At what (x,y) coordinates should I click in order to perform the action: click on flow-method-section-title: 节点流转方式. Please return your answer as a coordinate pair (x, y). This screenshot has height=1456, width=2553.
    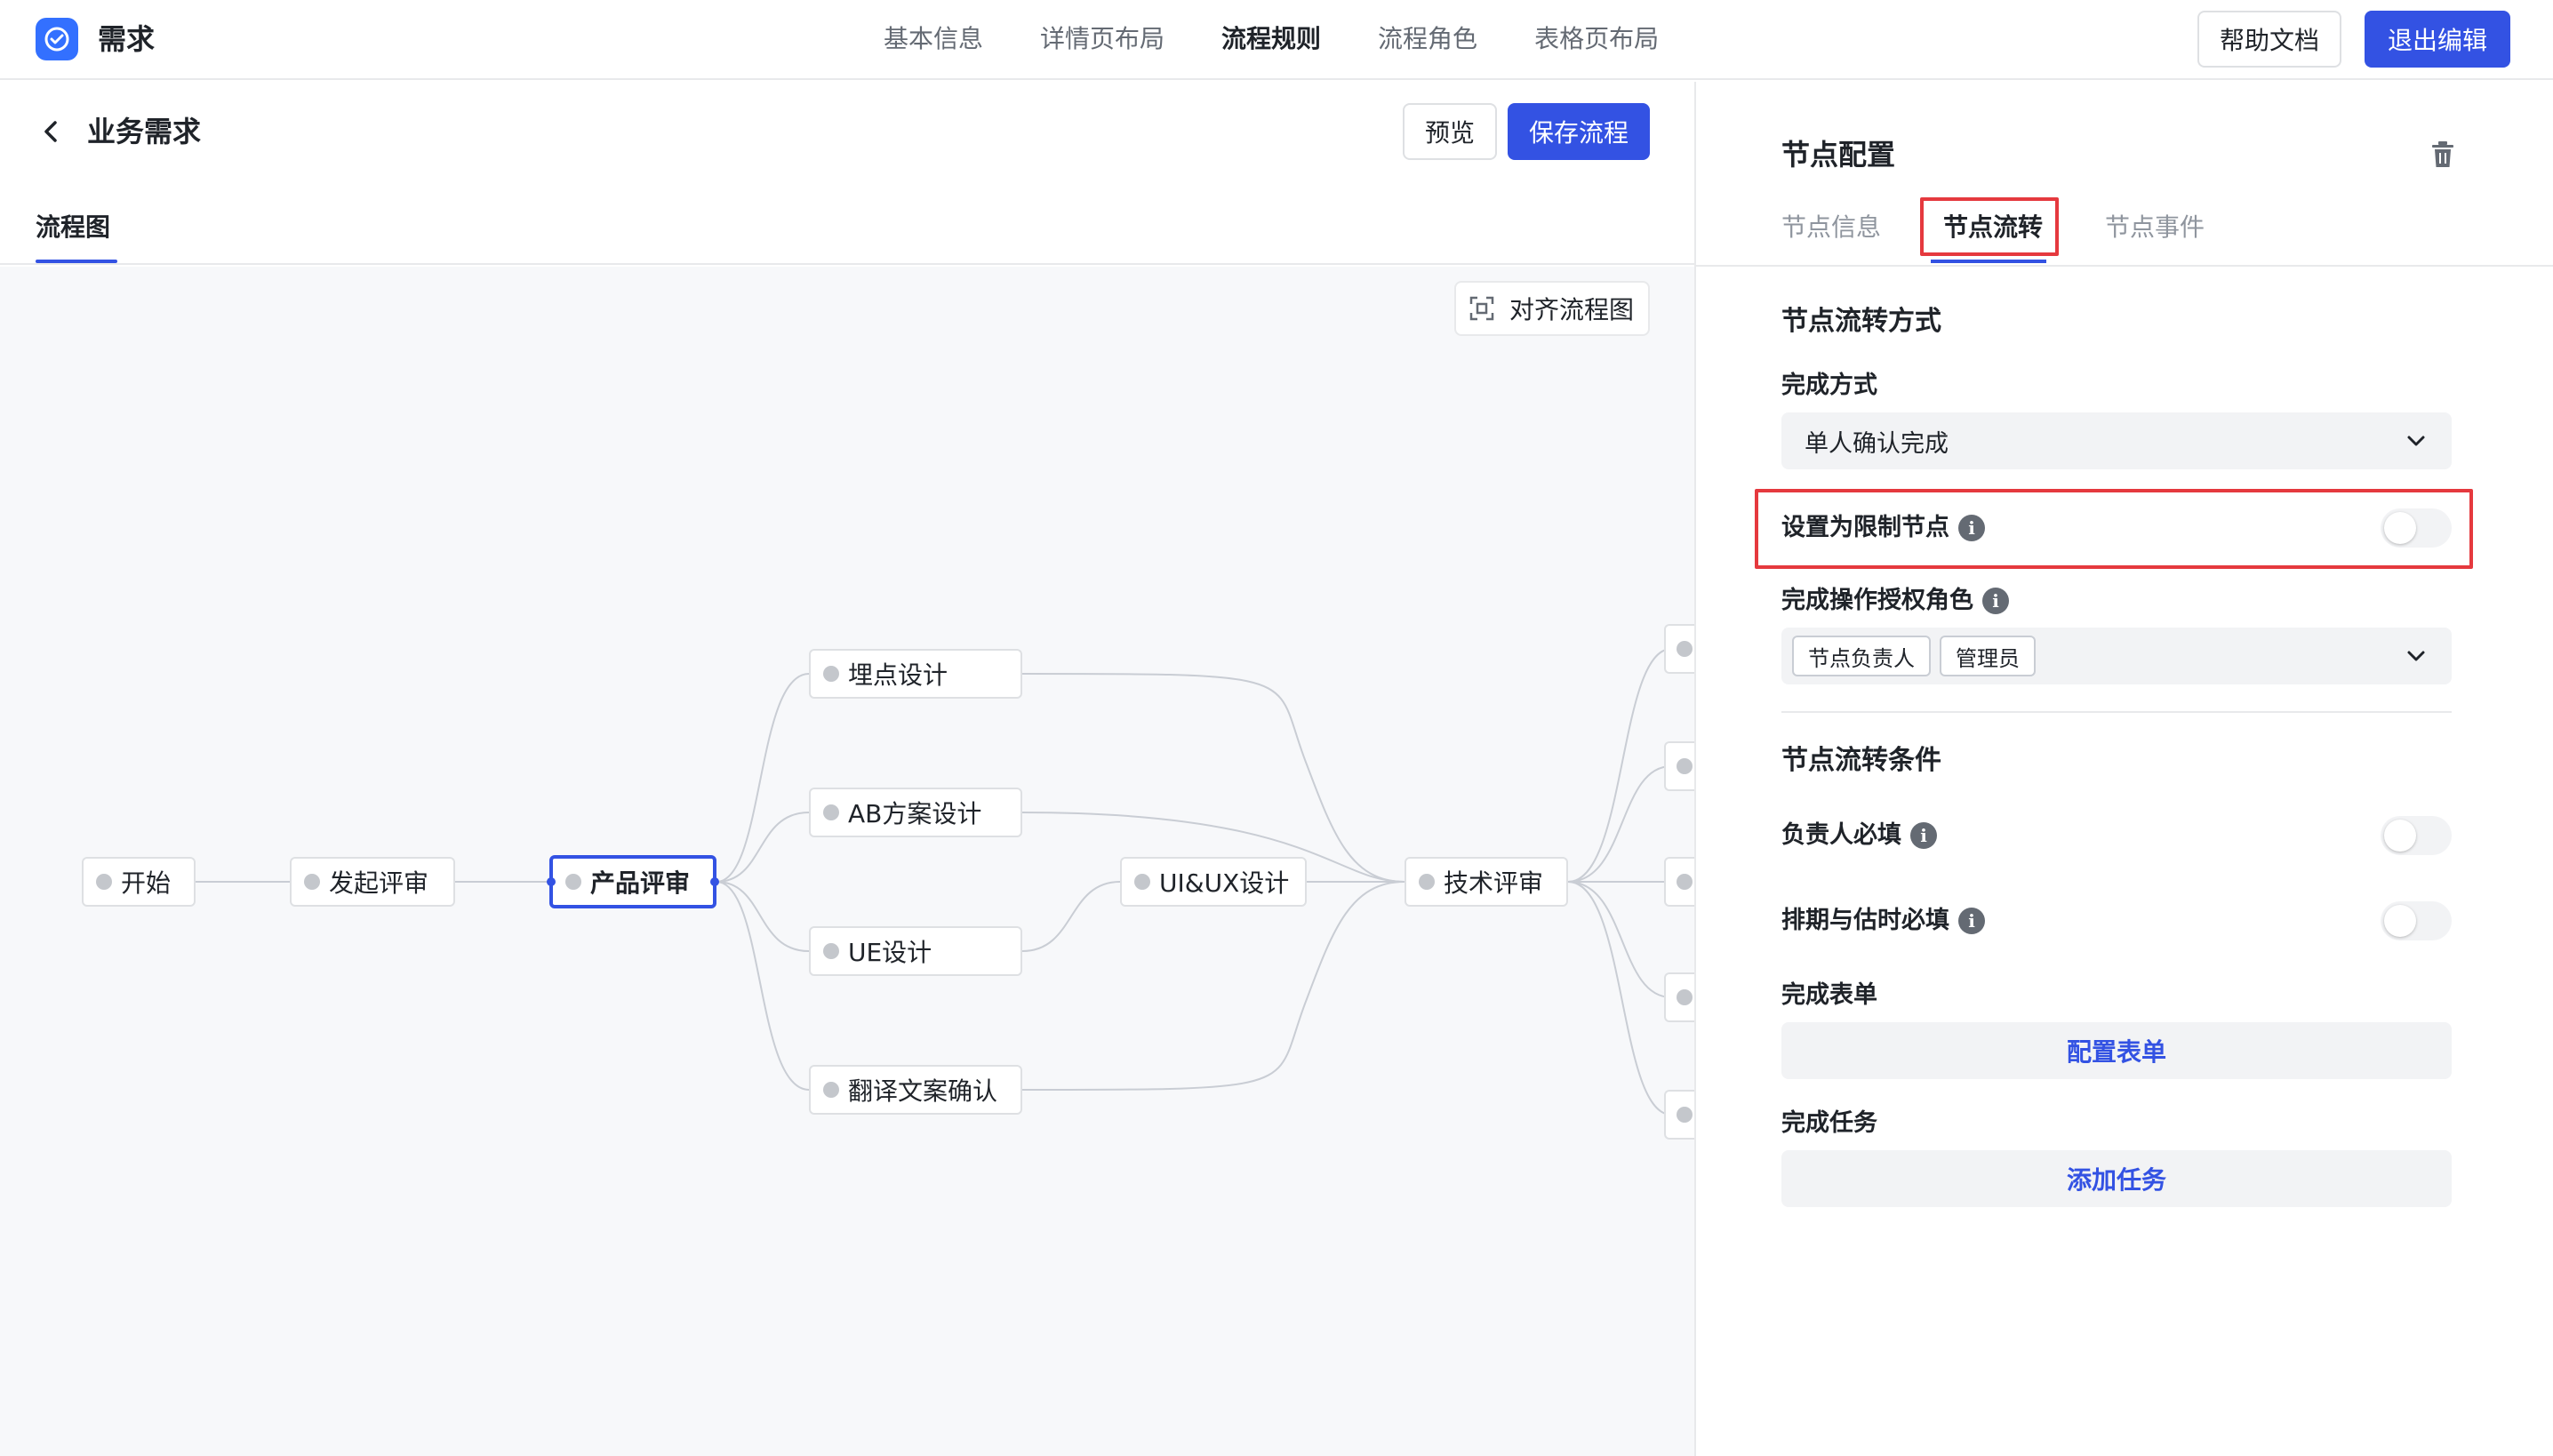
    Looking at the image, I should click on (1861, 321).